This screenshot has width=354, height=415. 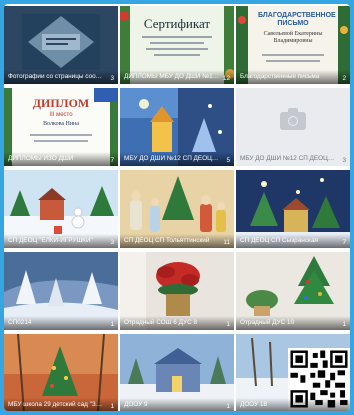 I want to click on album-tile: СП ДЕОЦ СП Тольяттинский 11, so click(x=177, y=209).